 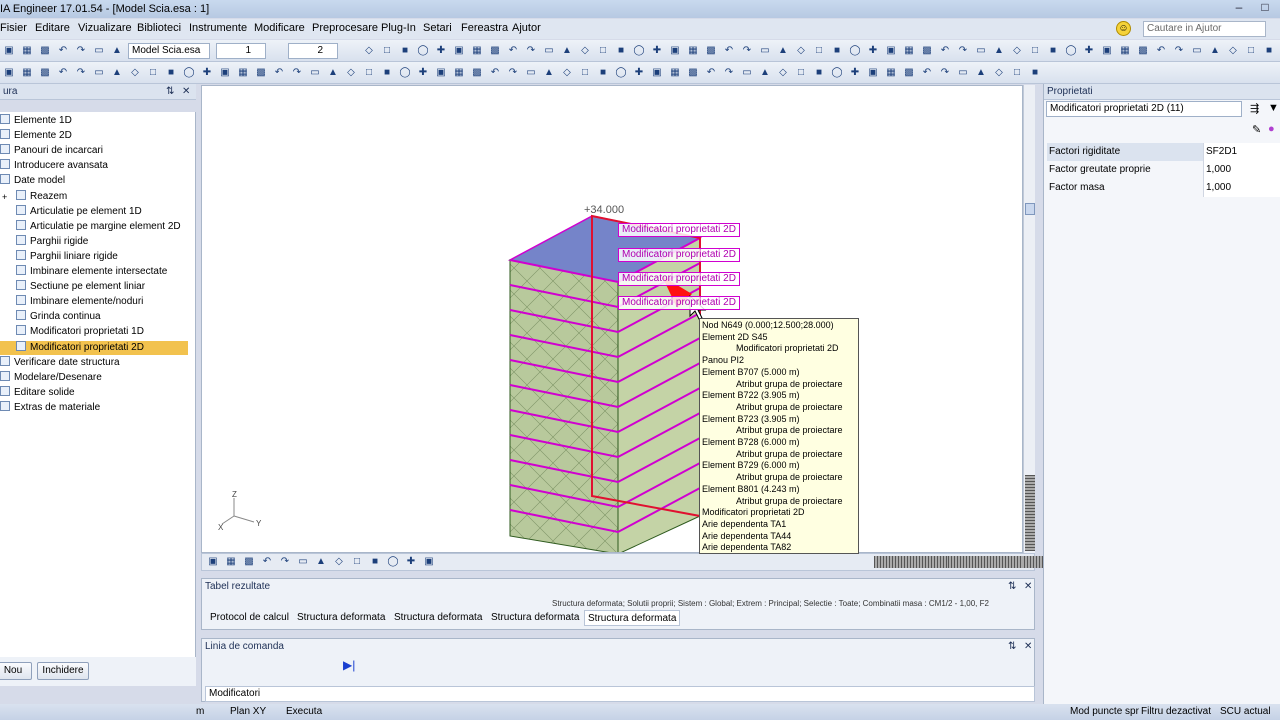 What do you see at coordinates (105, 28) in the screenshot?
I see `menu-item: Vizualizare` at bounding box center [105, 28].